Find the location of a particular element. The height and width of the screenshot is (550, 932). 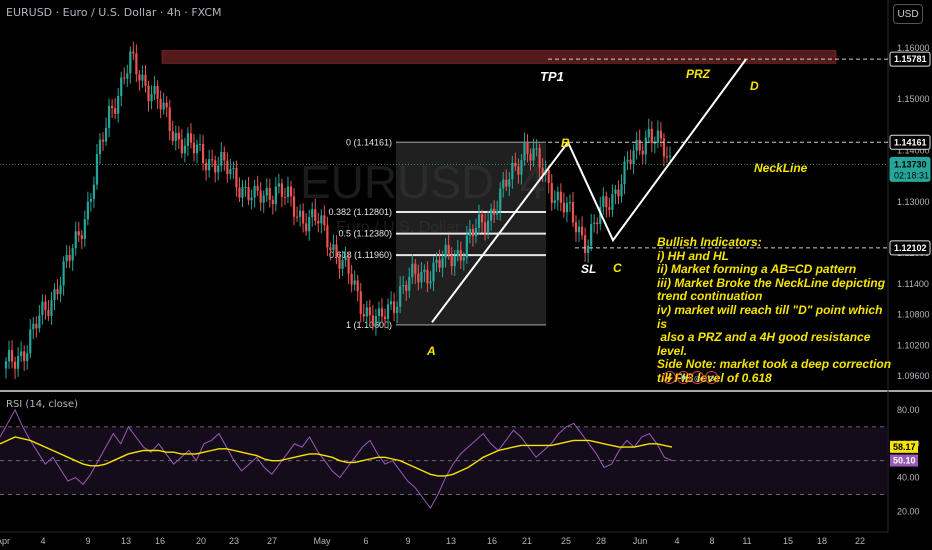

time-axis-tick: 25 is located at coordinates (566, 541).